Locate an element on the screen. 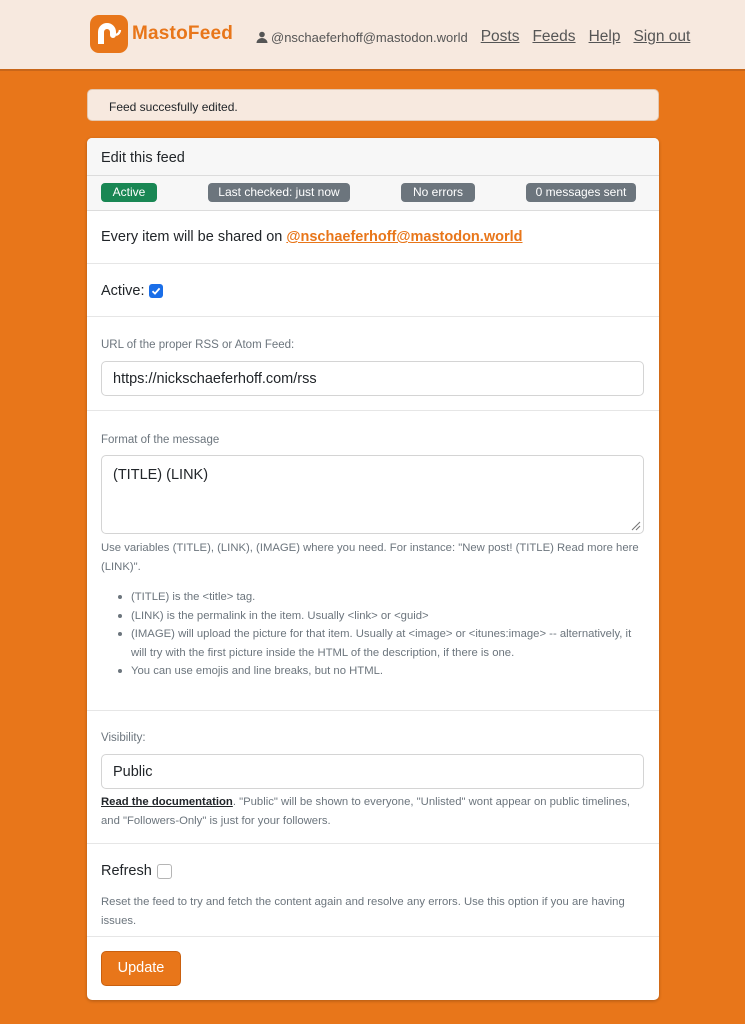 Image resolution: width=745 pixels, height=1024 pixels. documentation-link: Read the documentation is located at coordinates (167, 802).